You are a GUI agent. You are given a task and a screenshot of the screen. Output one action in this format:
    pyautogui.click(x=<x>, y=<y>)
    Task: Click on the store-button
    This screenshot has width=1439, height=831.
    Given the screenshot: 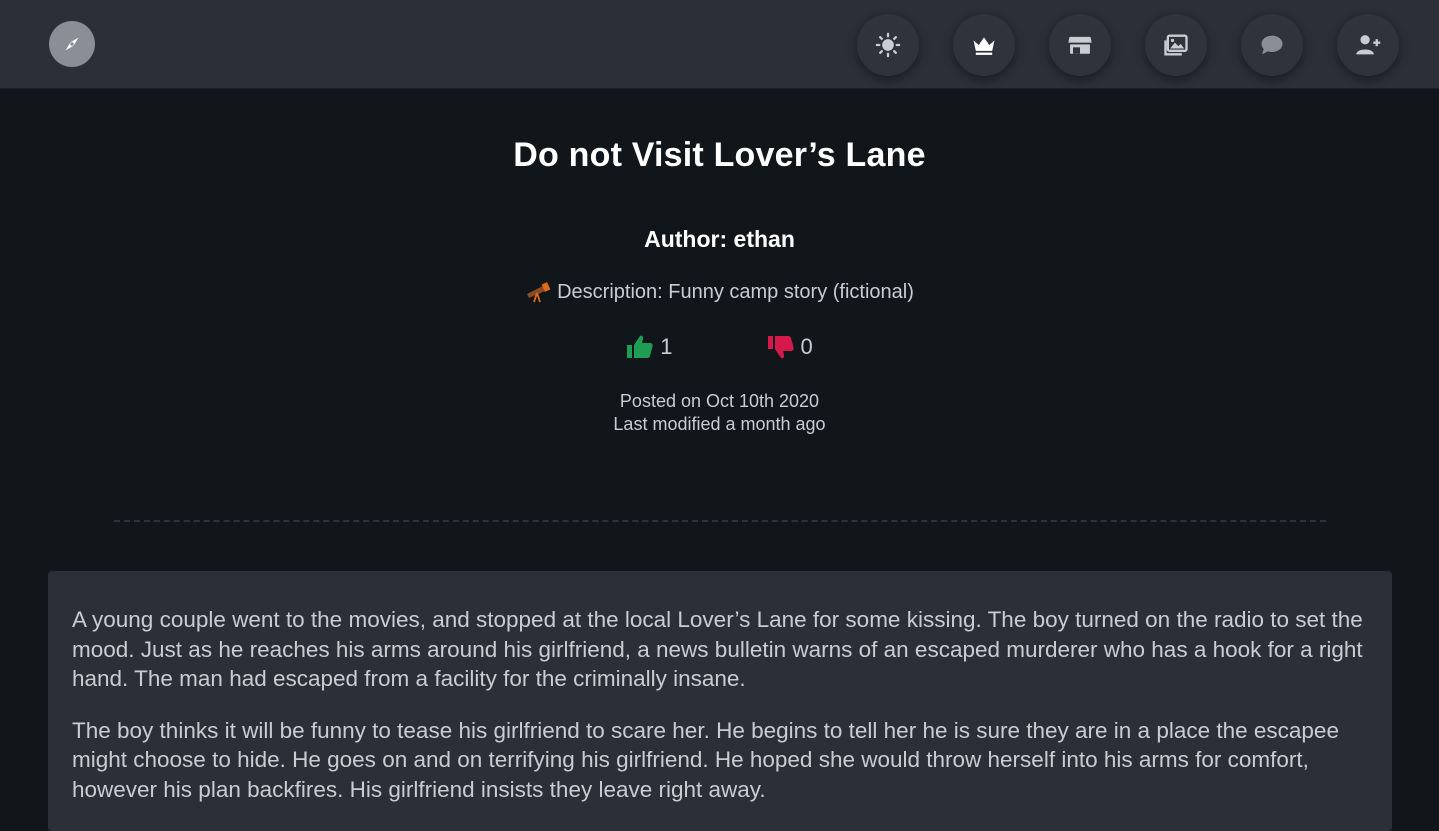 What is the action you would take?
    pyautogui.click(x=1080, y=45)
    